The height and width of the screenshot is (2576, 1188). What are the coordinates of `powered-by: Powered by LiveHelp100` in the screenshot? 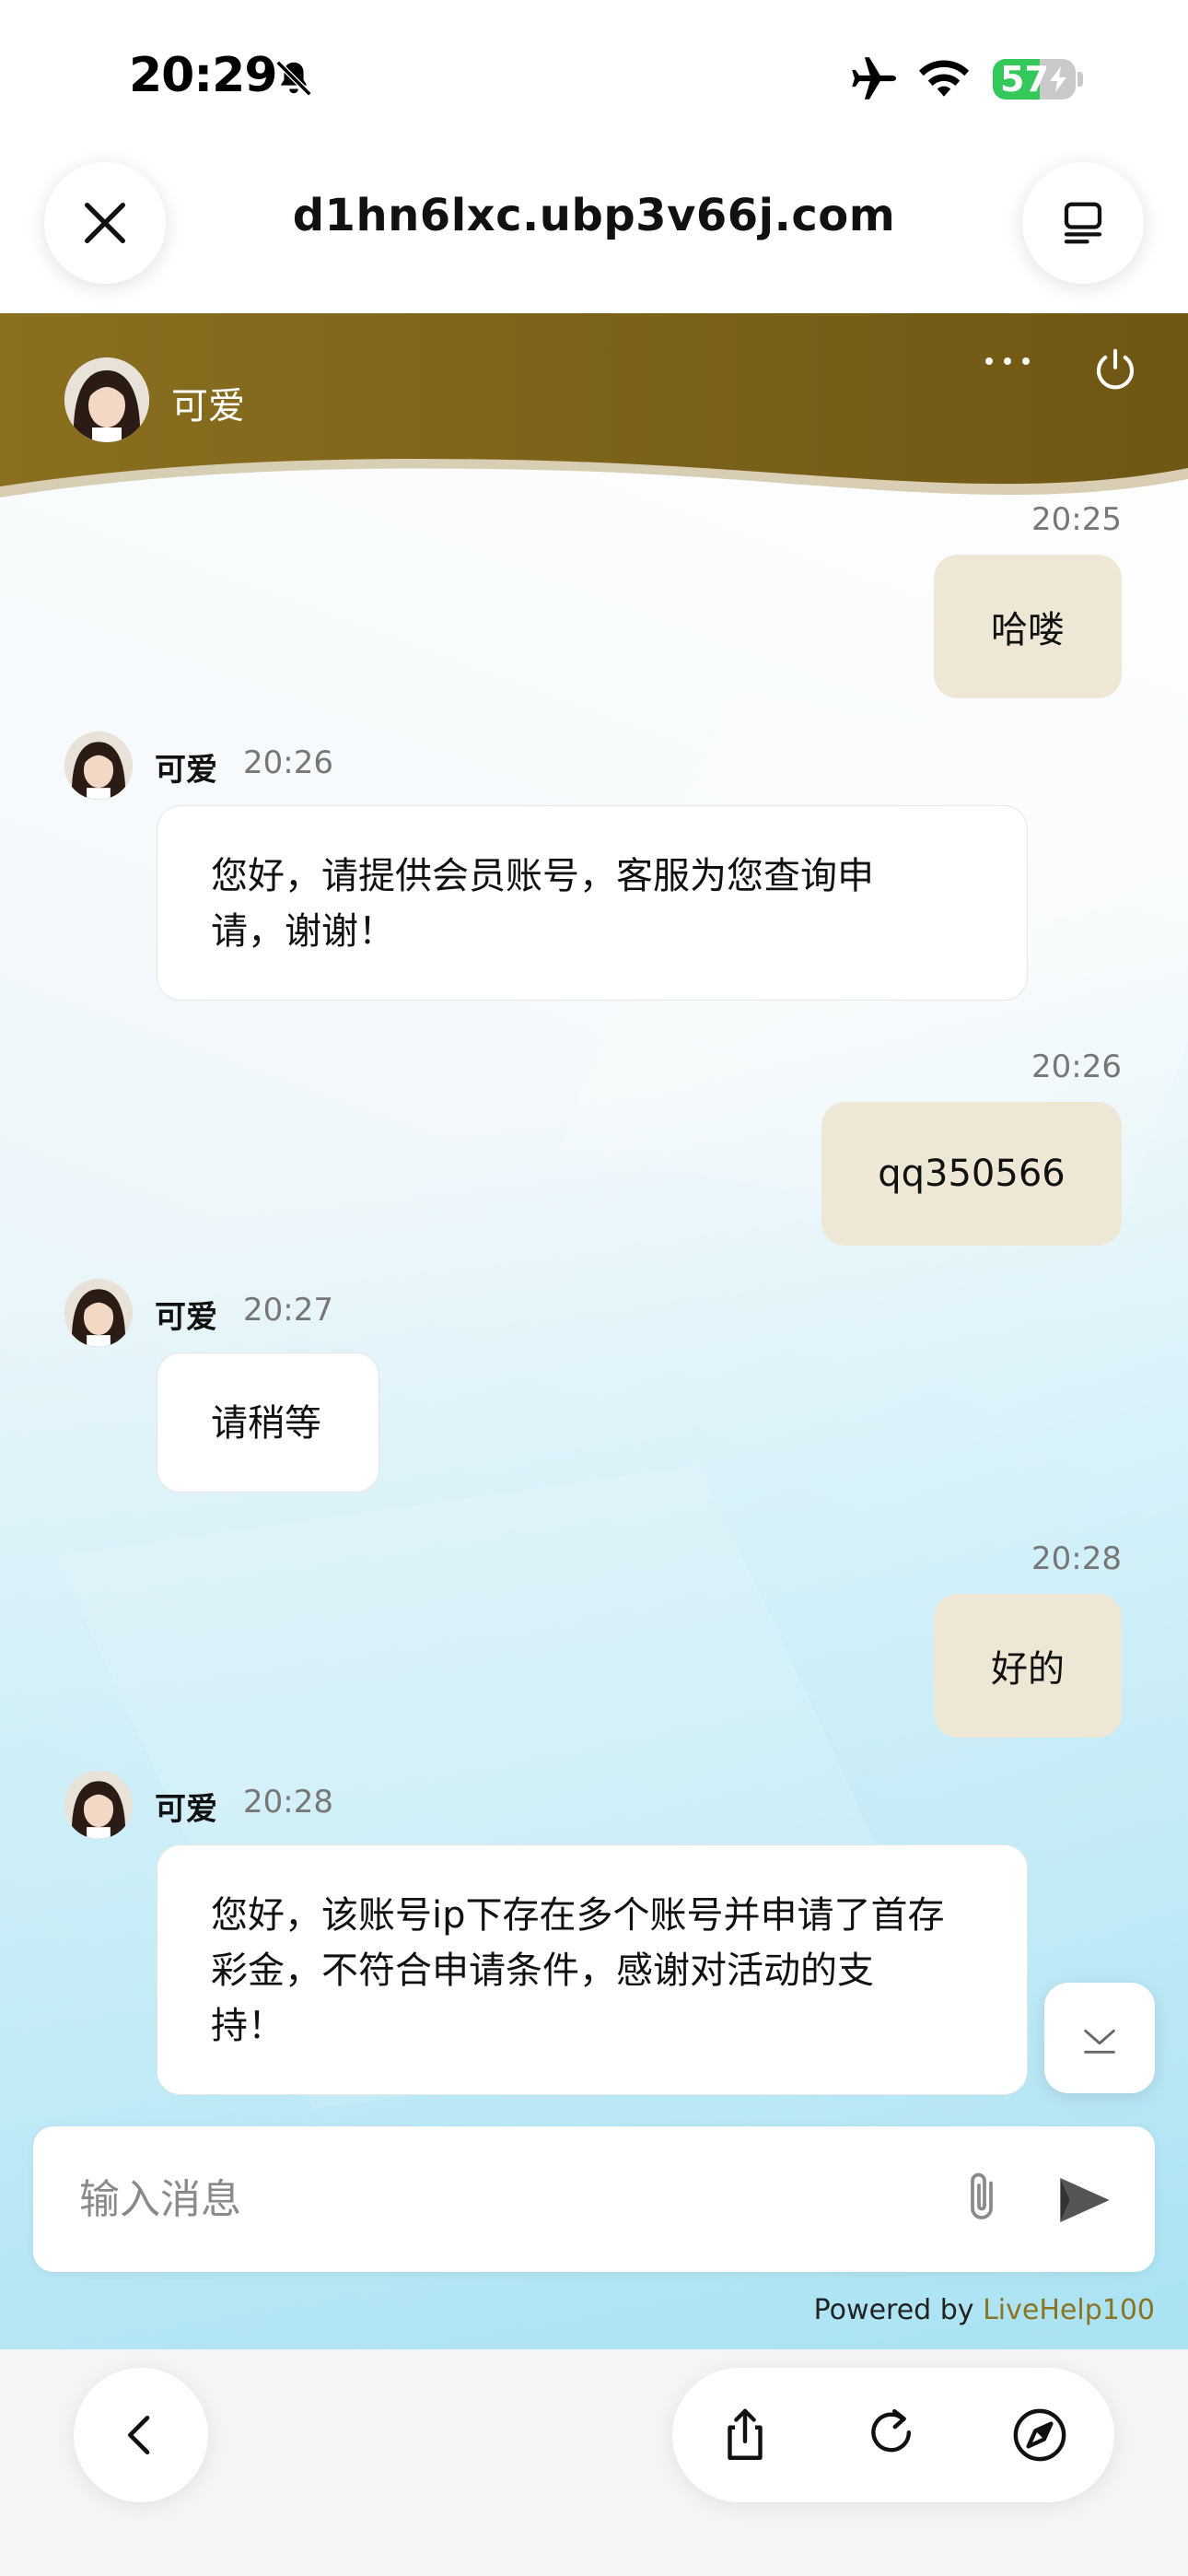 It's located at (985, 2310).